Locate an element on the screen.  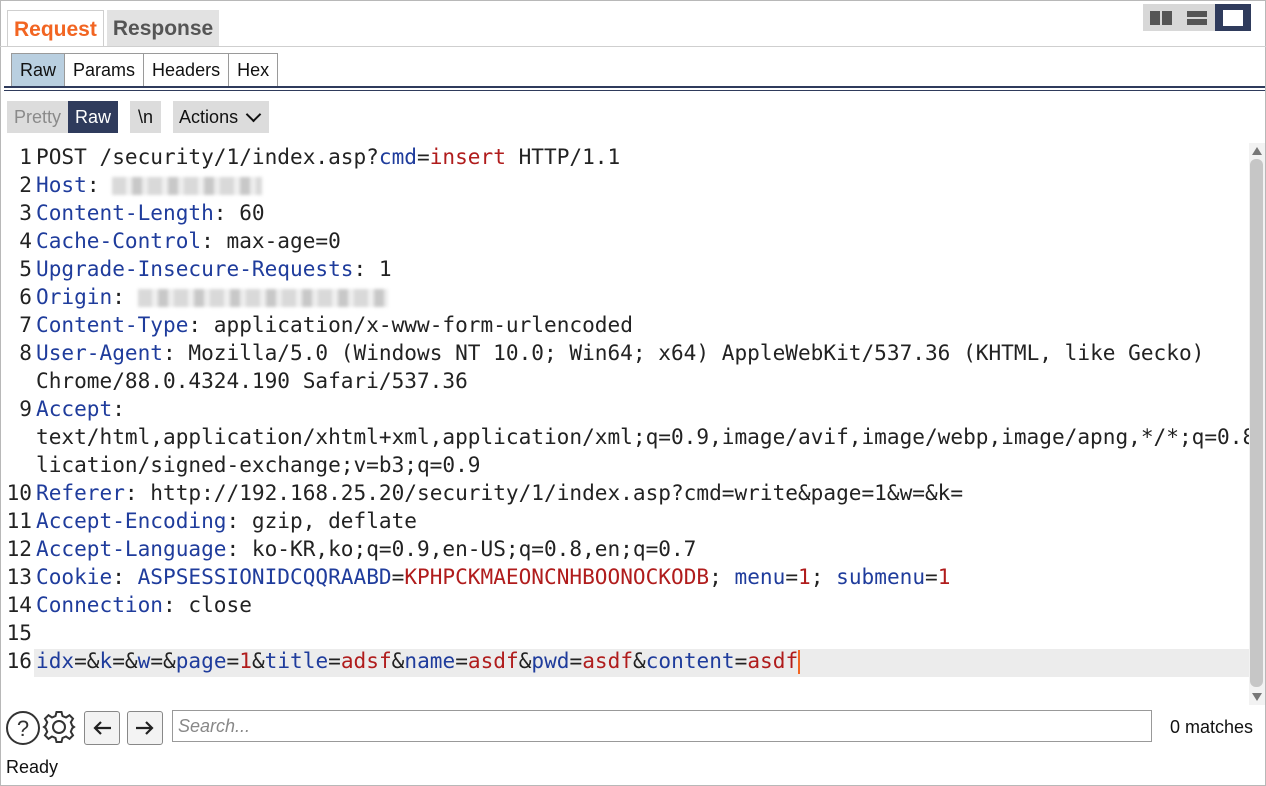
layout-stacked-button is located at coordinates (1197, 17).